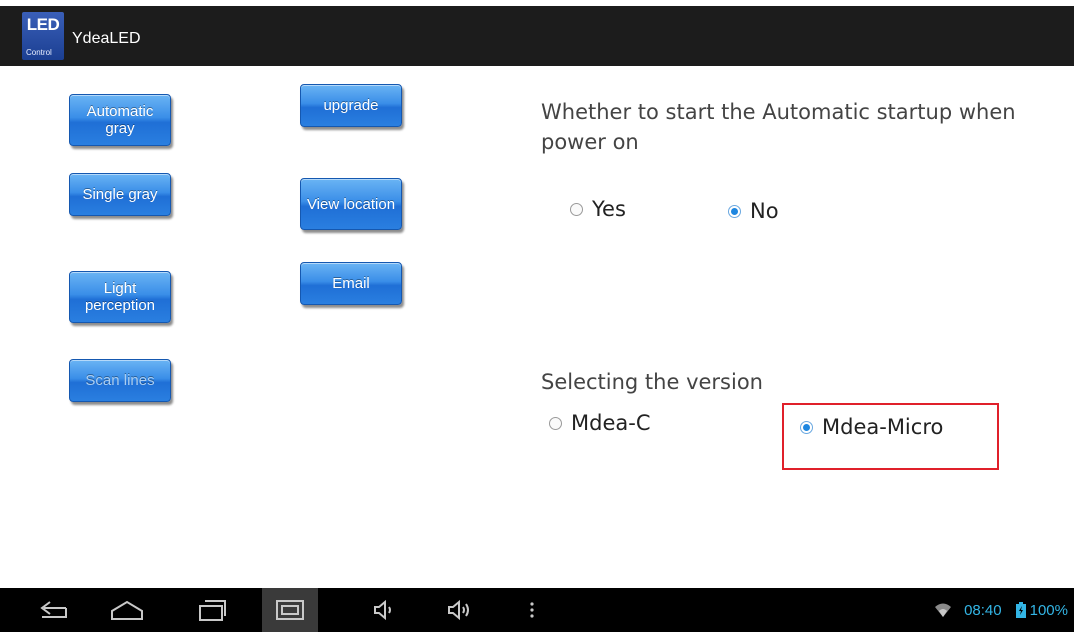 The width and height of the screenshot is (1074, 632). Describe the element at coordinates (120, 297) in the screenshot. I see `light-perception-button: Light perception` at that location.